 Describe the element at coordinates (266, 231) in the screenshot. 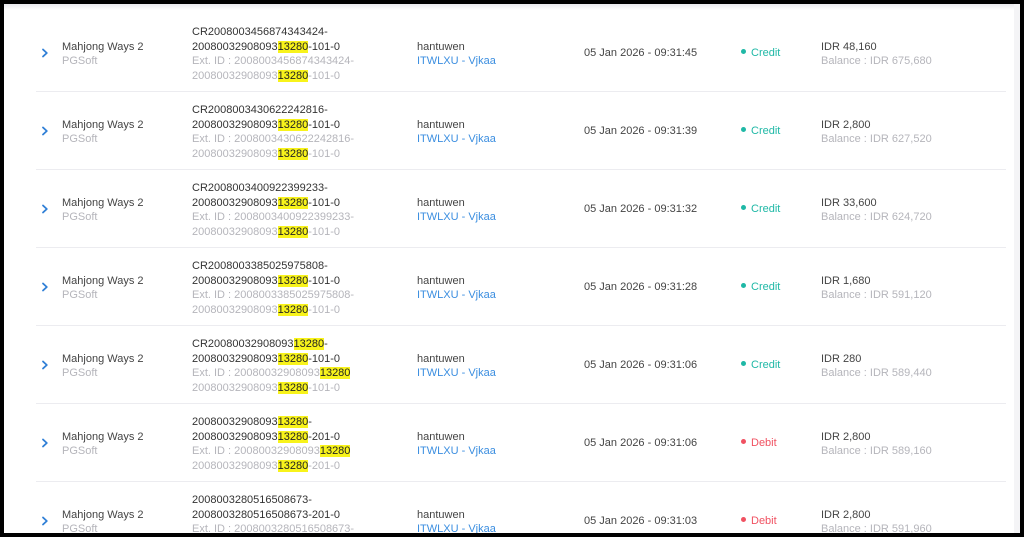

I see `external-id-line: 2008003290809313280-101-0` at that location.